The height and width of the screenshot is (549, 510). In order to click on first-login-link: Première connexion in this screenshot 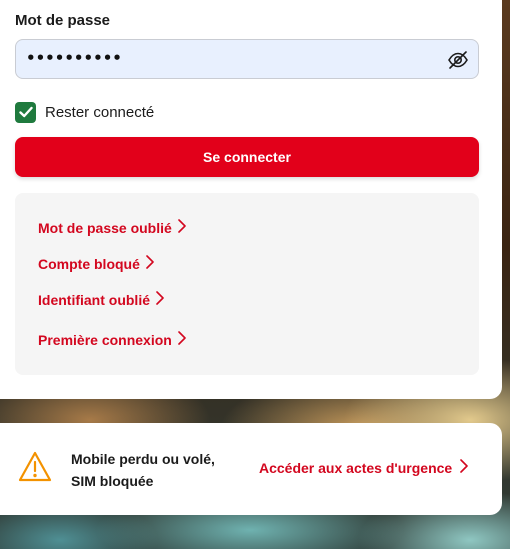, I will do `click(112, 339)`.